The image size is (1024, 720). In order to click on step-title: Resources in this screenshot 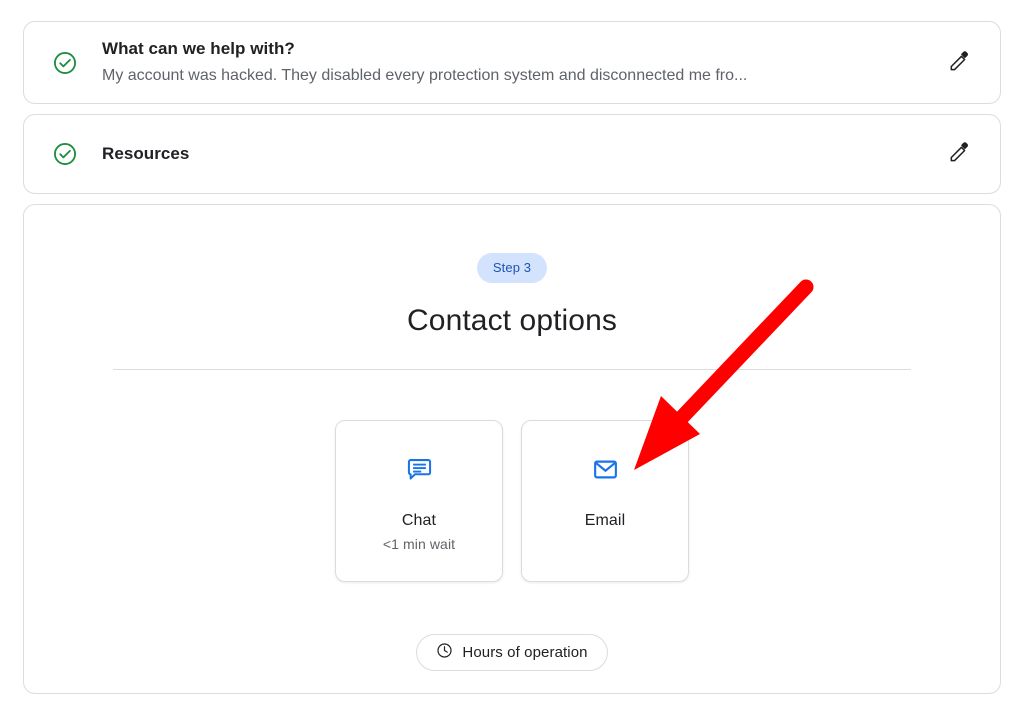, I will do `click(146, 153)`.